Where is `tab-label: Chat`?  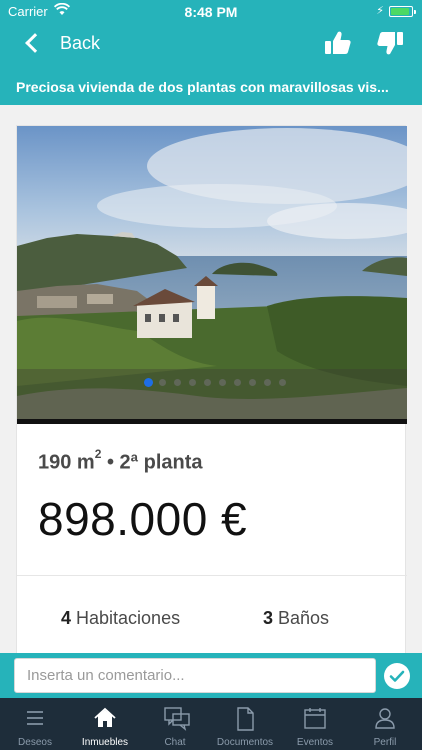 tab-label: Chat is located at coordinates (175, 742).